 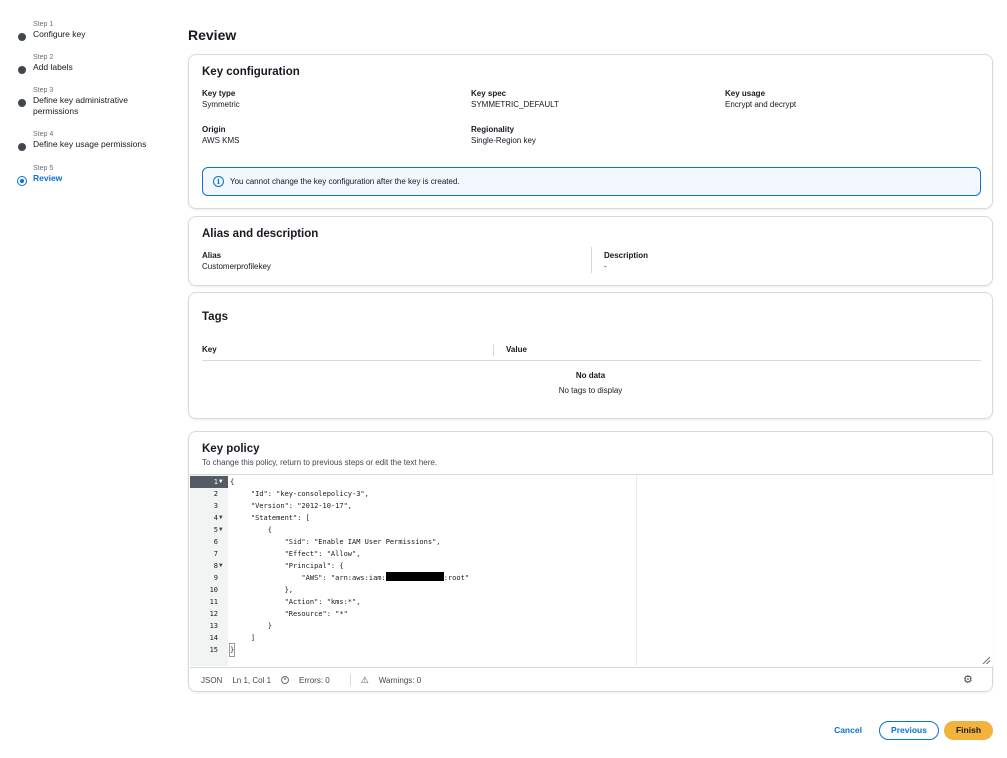 What do you see at coordinates (591, 650) in the screenshot?
I see `code-line: 15 }` at bounding box center [591, 650].